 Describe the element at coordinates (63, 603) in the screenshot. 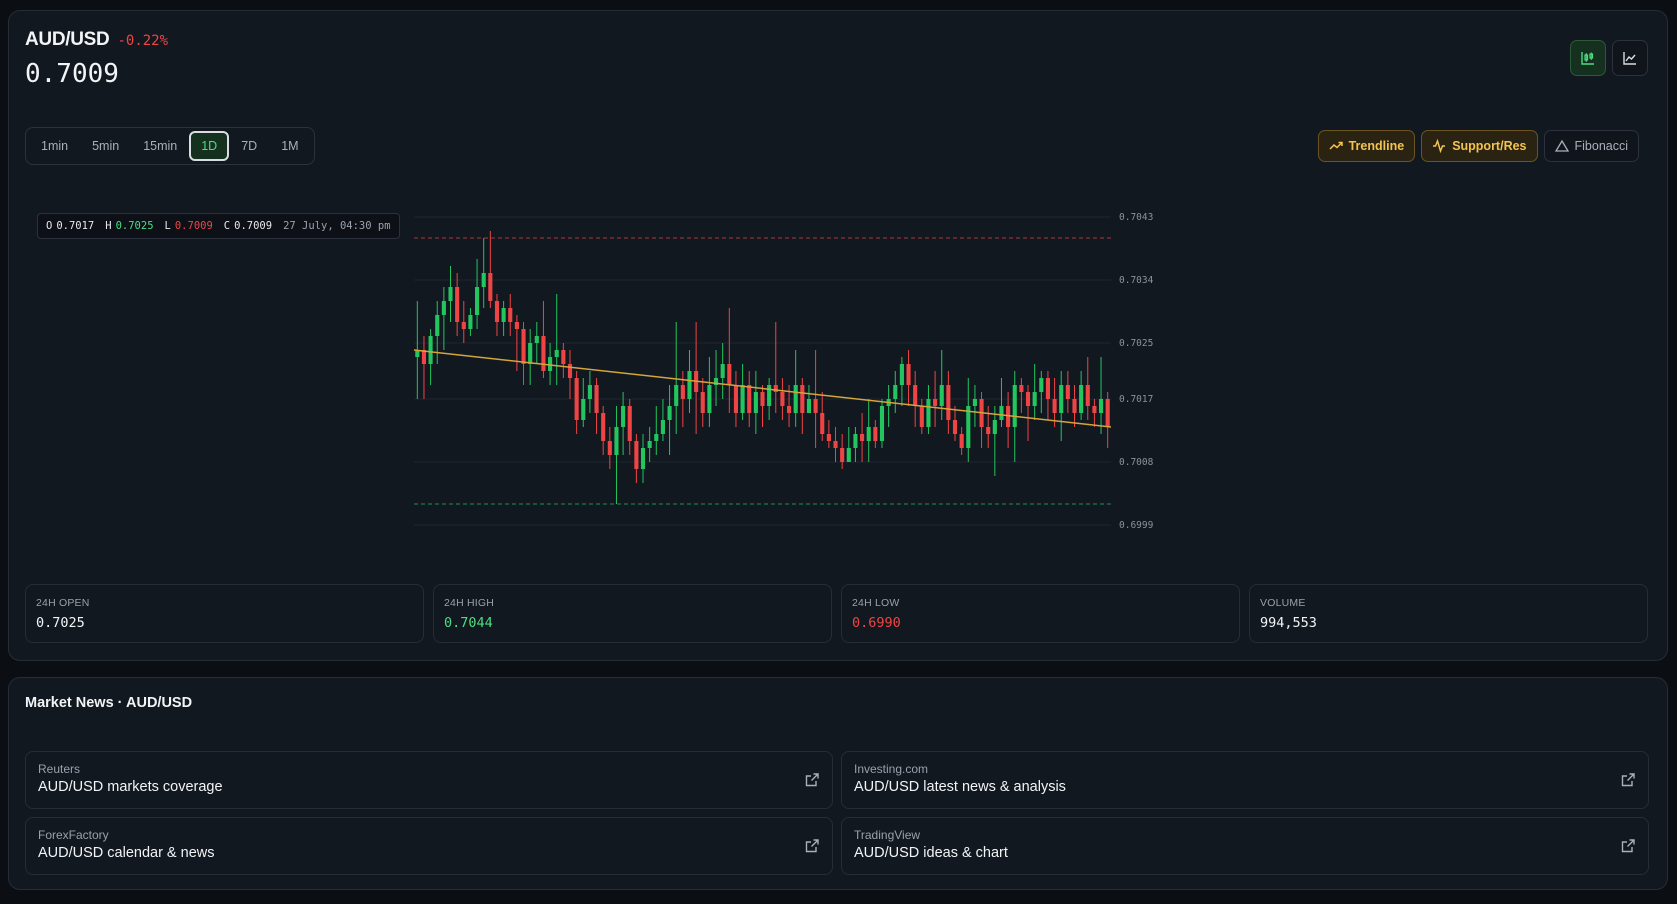

I see `stat-label: 24H OPEN` at that location.